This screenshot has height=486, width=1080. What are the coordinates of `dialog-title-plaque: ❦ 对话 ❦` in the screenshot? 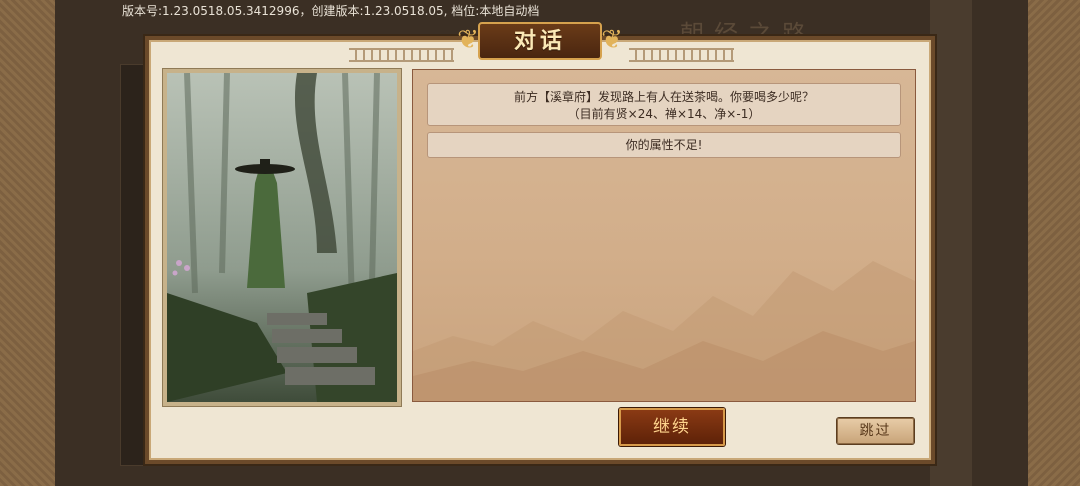 It's located at (540, 41).